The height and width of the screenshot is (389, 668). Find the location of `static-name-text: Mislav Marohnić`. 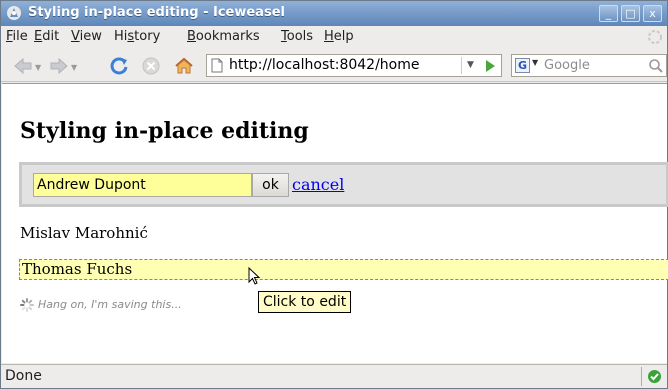

static-name-text: Mislav Marohnić is located at coordinates (84, 233).